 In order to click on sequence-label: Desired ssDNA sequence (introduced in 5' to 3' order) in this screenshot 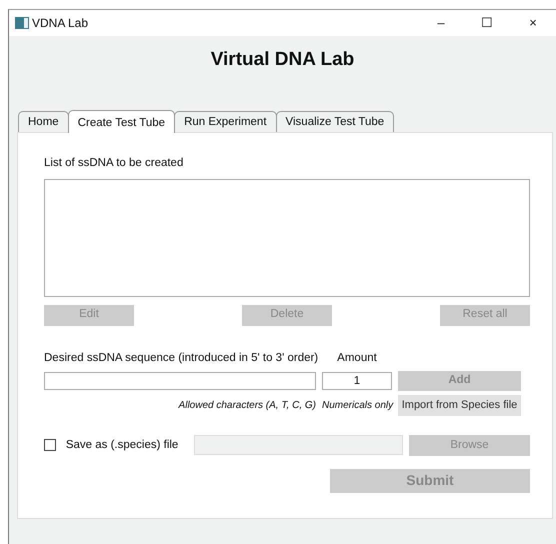, I will do `click(181, 358)`.